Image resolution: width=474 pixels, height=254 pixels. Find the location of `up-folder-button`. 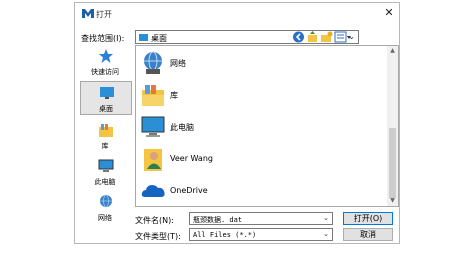

up-folder-button is located at coordinates (312, 37).